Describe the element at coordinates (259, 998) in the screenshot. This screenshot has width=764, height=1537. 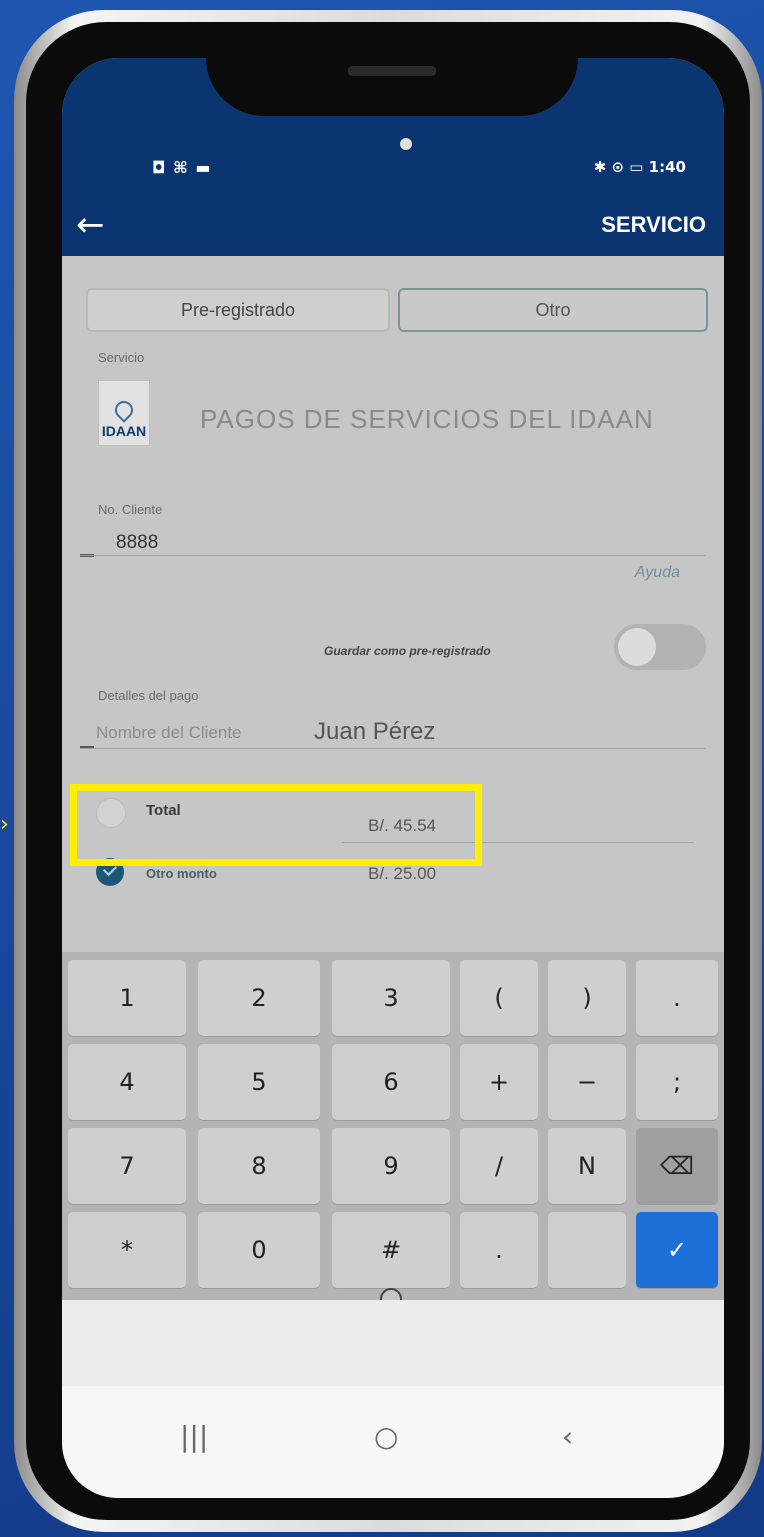
I see `key-2: 2` at that location.